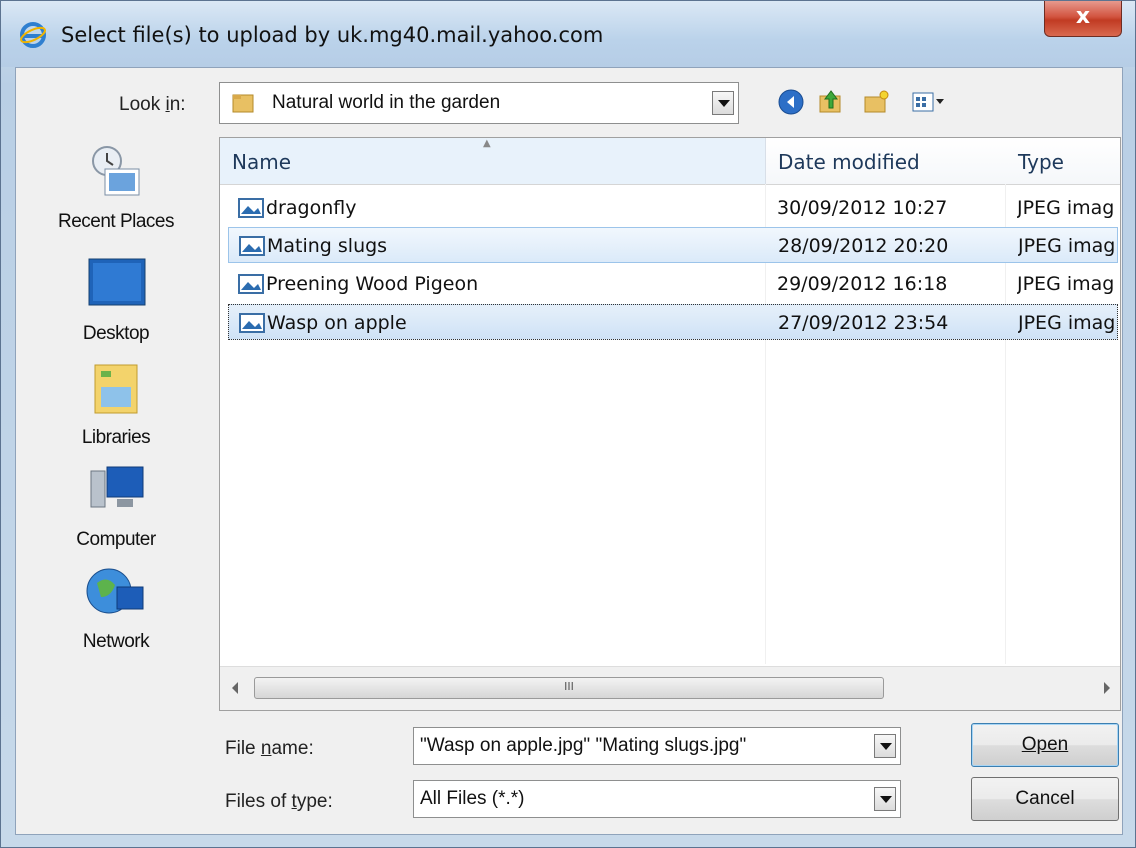  Describe the element at coordinates (885, 799) in the screenshot. I see `file-type-dropdown-button` at that location.